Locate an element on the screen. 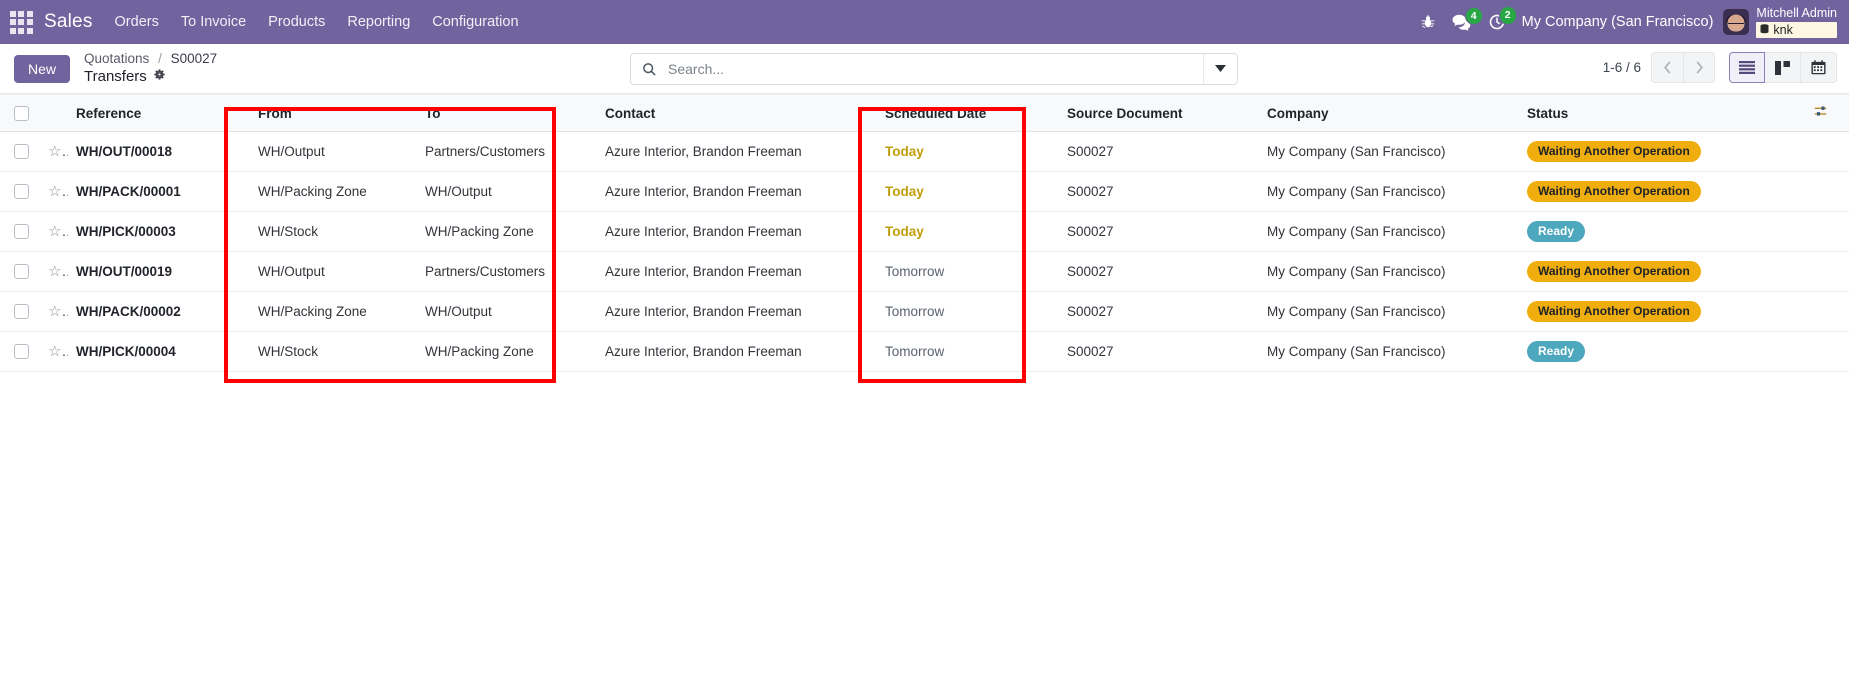  breadcrumb-item-quotations: Quotations is located at coordinates (116, 58).